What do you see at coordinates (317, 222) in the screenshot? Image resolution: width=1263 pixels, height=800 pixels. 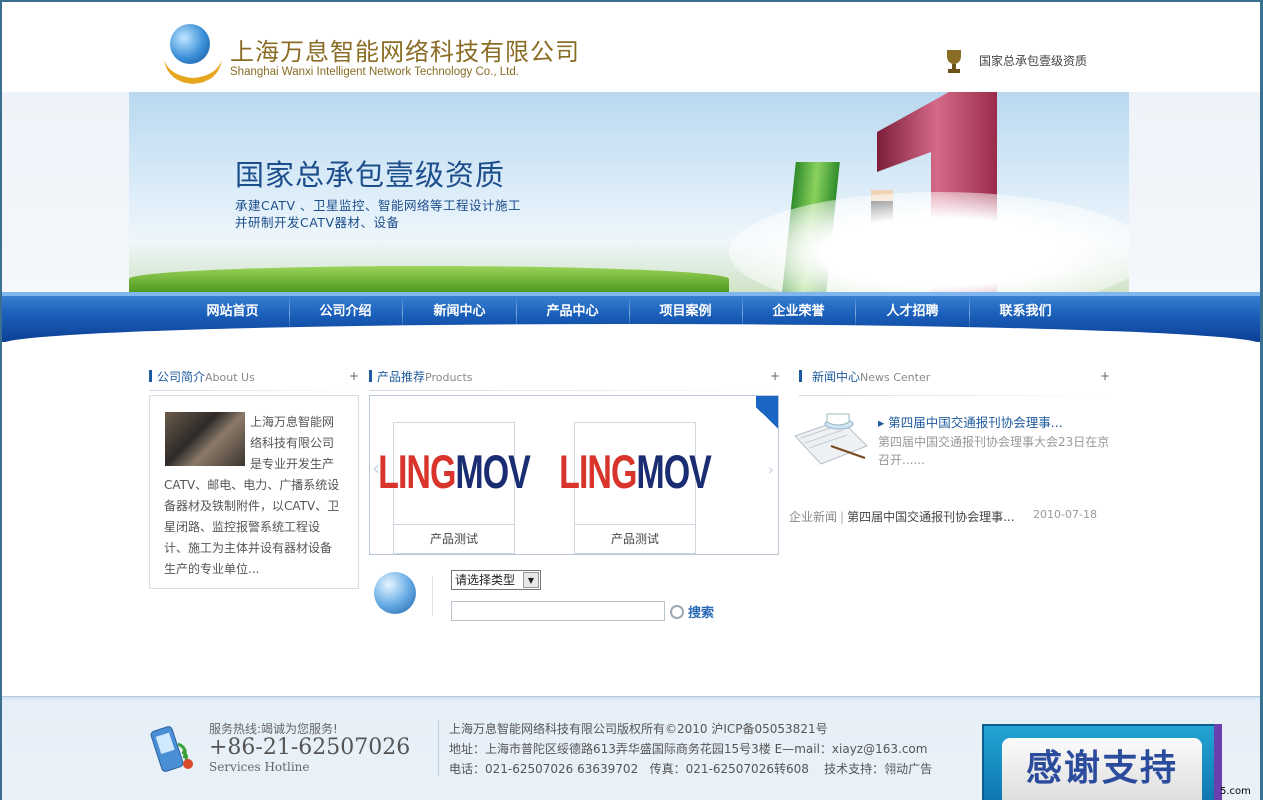 I see `banner-line-2: 并研制开发CATV器材、设备` at bounding box center [317, 222].